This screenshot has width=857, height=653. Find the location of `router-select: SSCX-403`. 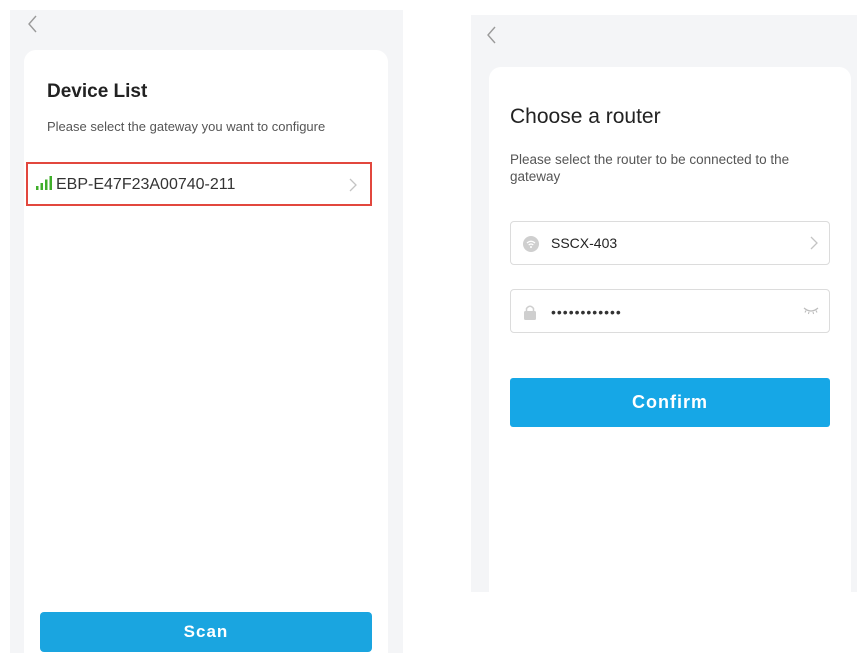

router-select: SSCX-403 is located at coordinates (670, 243).